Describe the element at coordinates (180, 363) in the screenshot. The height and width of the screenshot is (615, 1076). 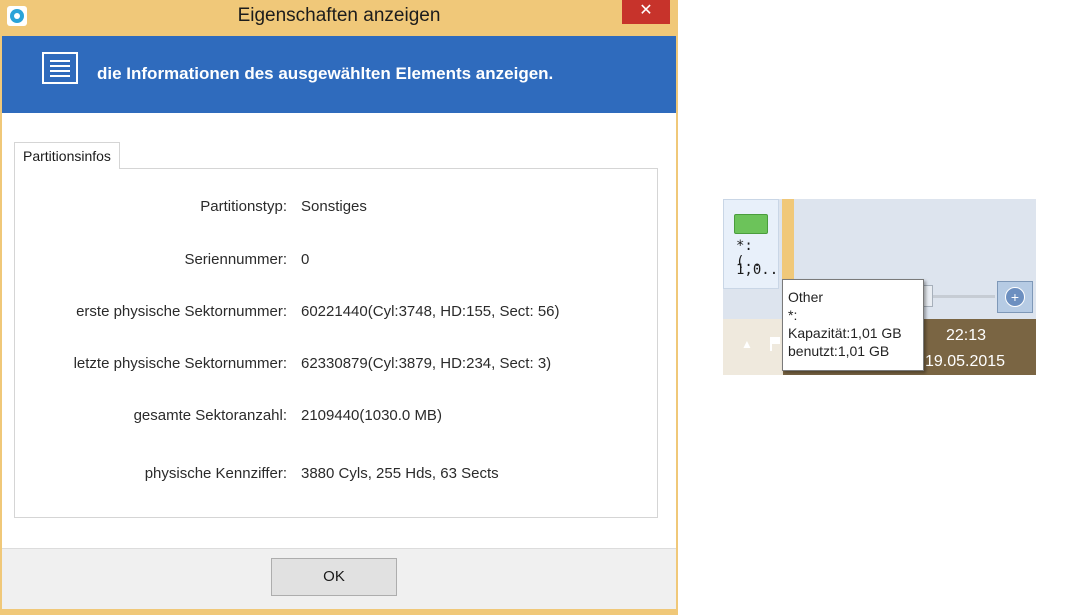
I see `row-label: letzte physische Sektornummer:` at that location.